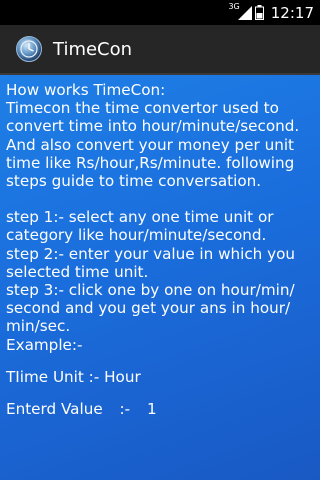 This screenshot has height=480, width=320. What do you see at coordinates (259, 12) in the screenshot?
I see `battery-icon` at bounding box center [259, 12].